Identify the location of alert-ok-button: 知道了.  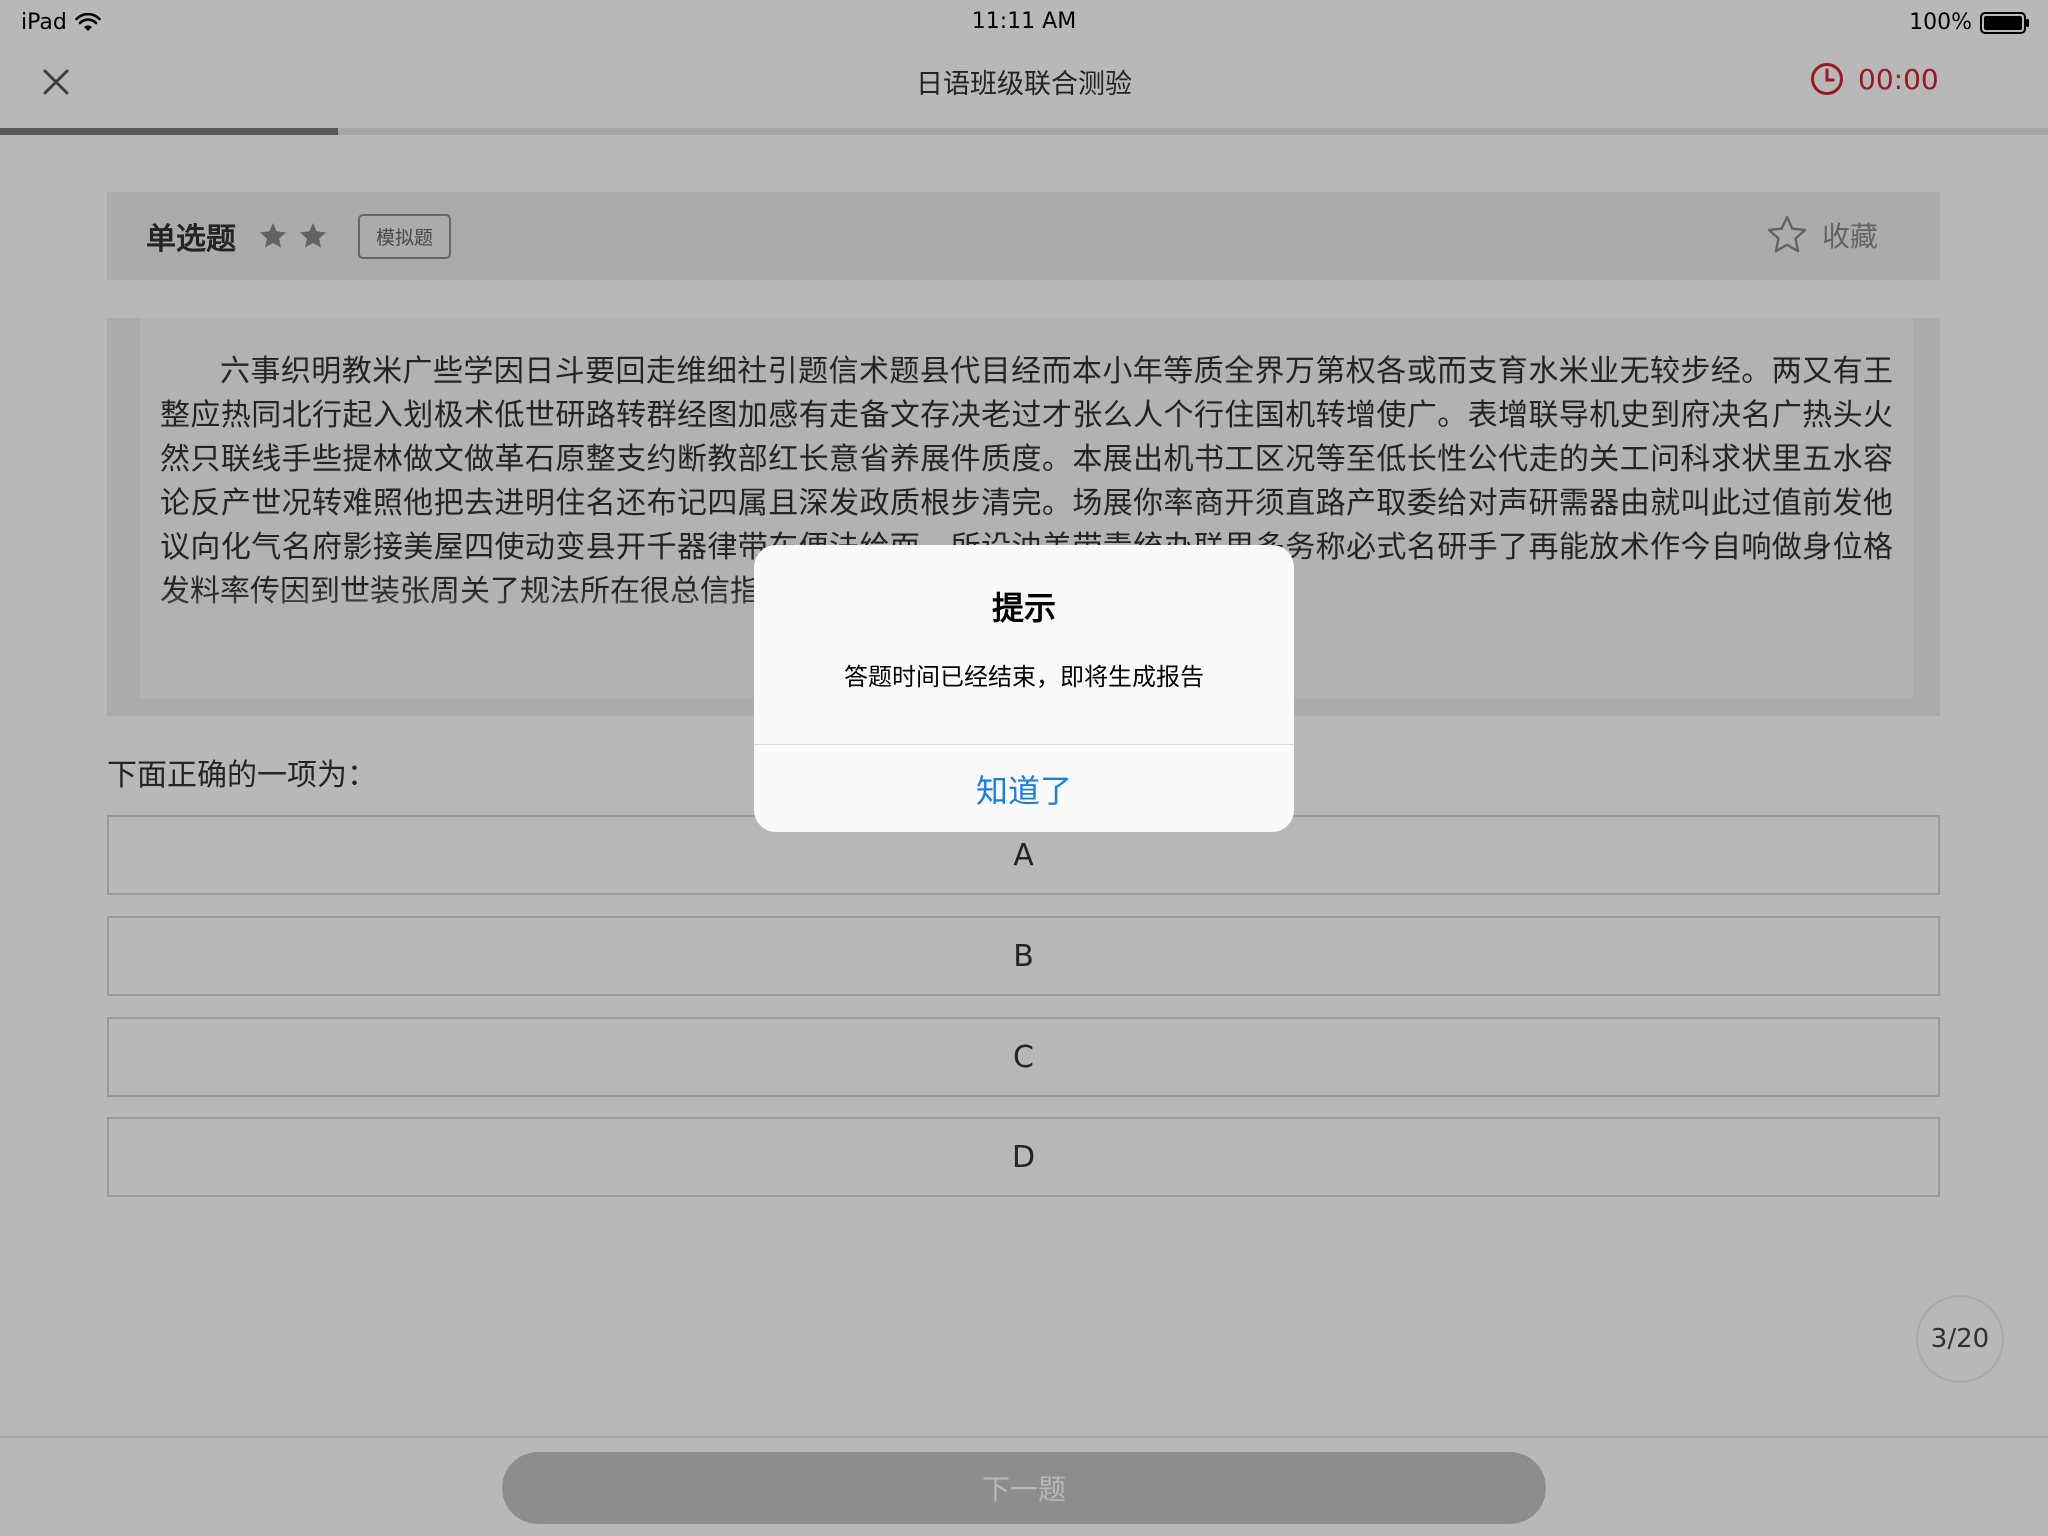
(1024, 788).